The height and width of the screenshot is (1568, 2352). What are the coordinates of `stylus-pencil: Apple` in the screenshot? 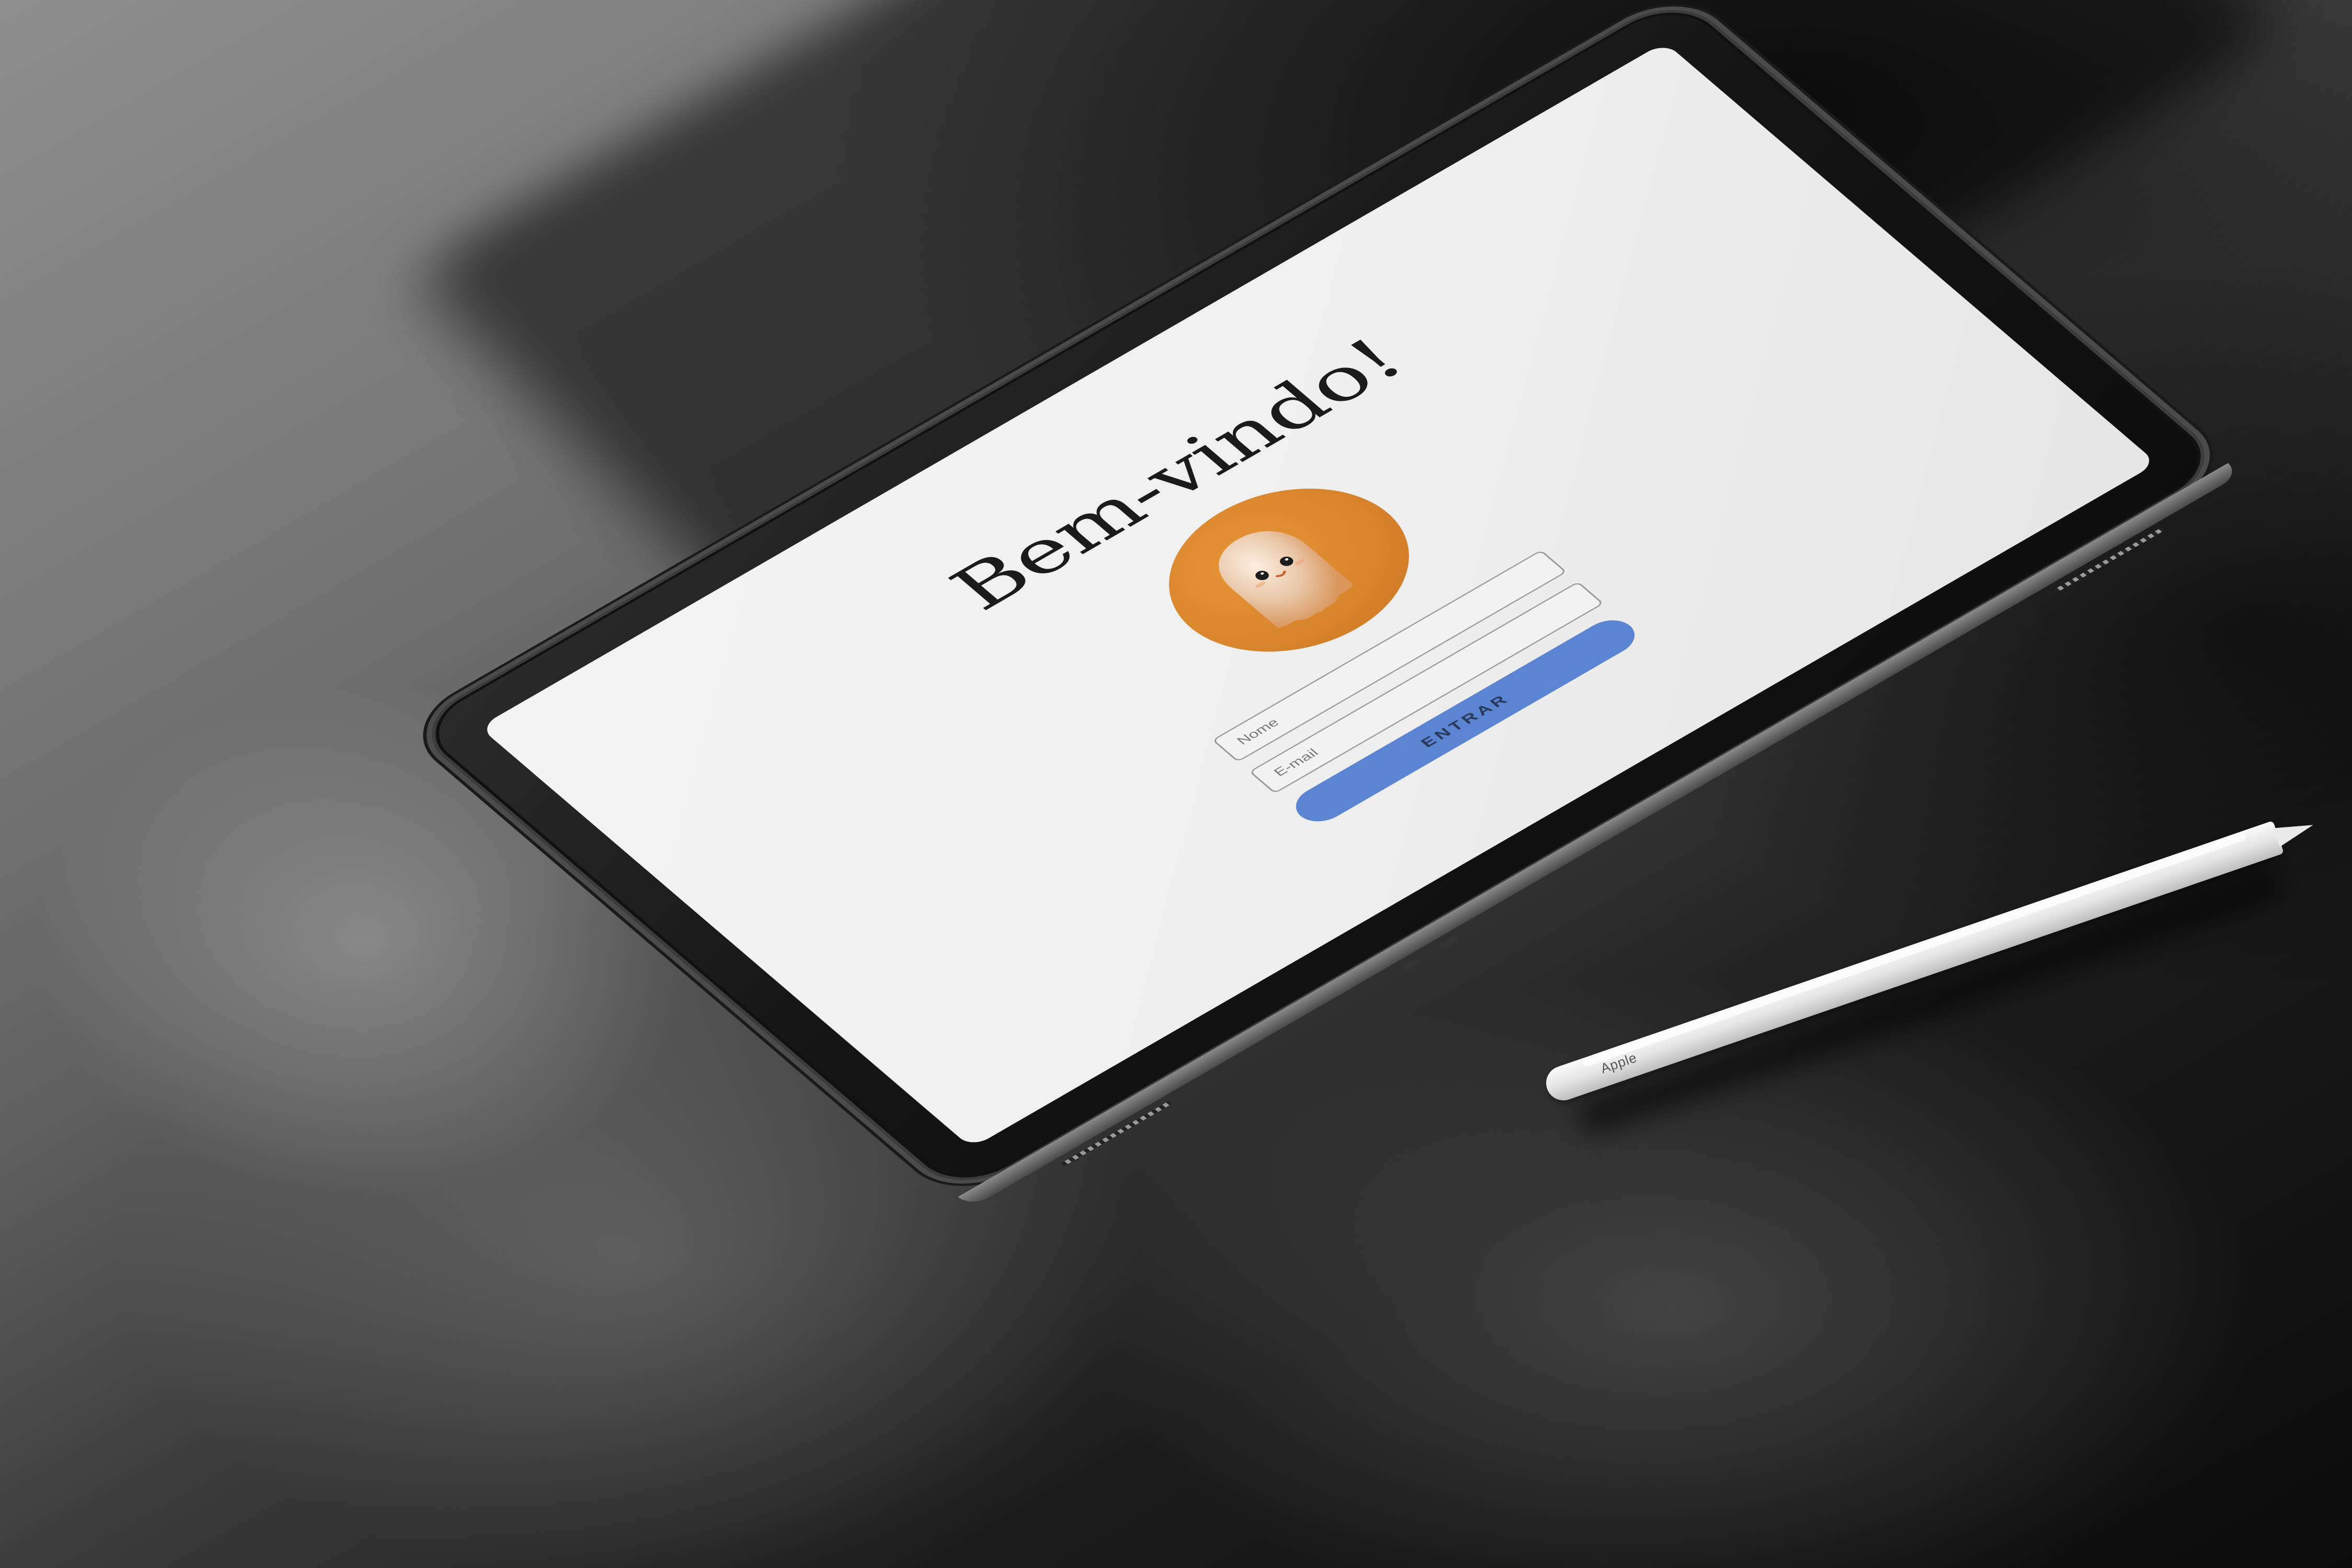 It's located at (1928, 960).